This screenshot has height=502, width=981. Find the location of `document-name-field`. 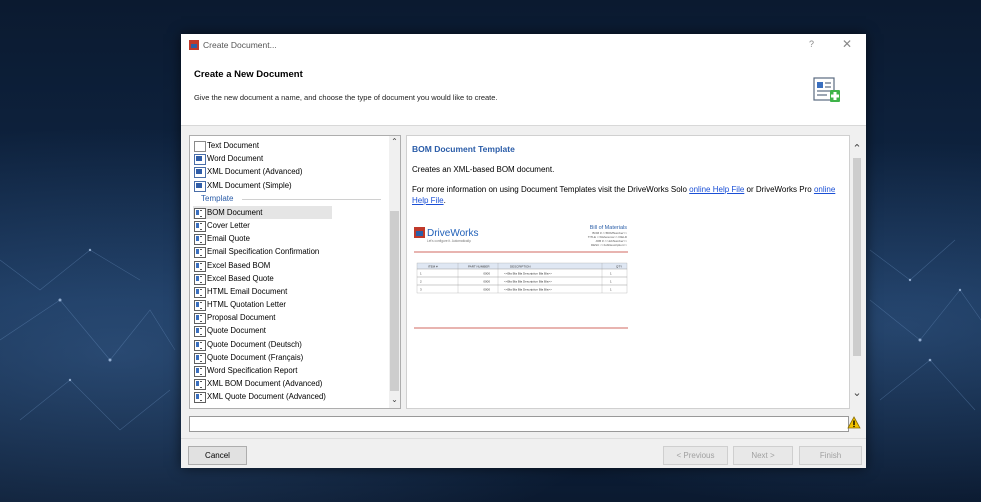

document-name-field is located at coordinates (519, 424).